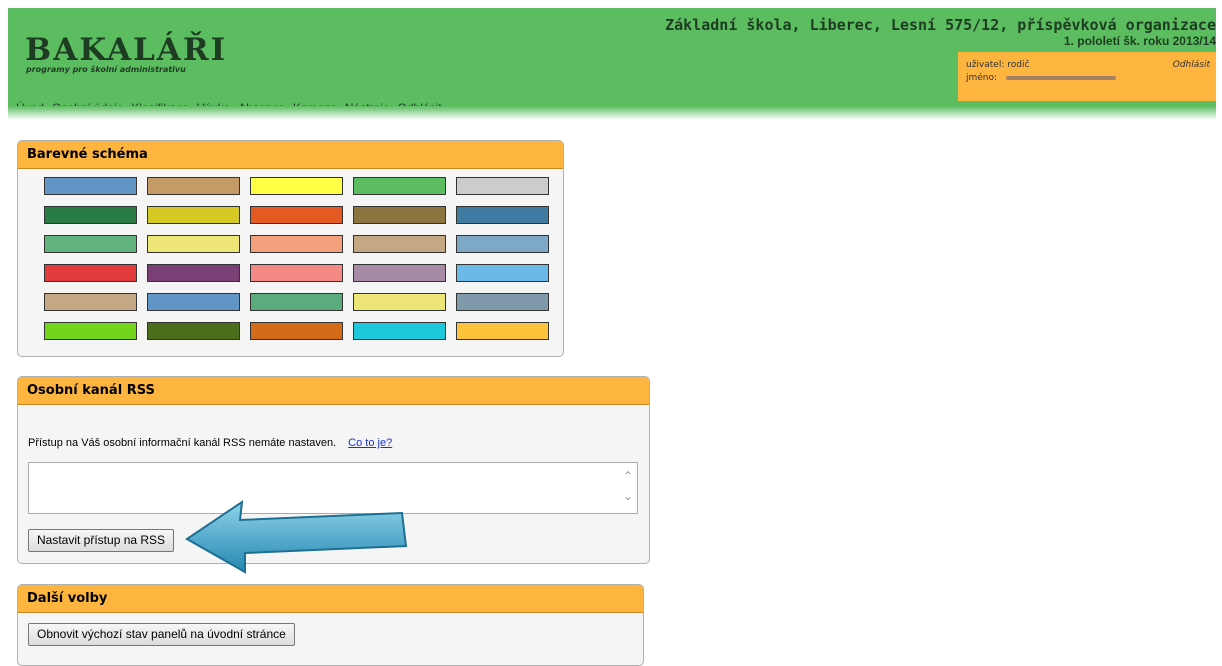  I want to click on pointer-arrow-annotation, so click(296, 536).